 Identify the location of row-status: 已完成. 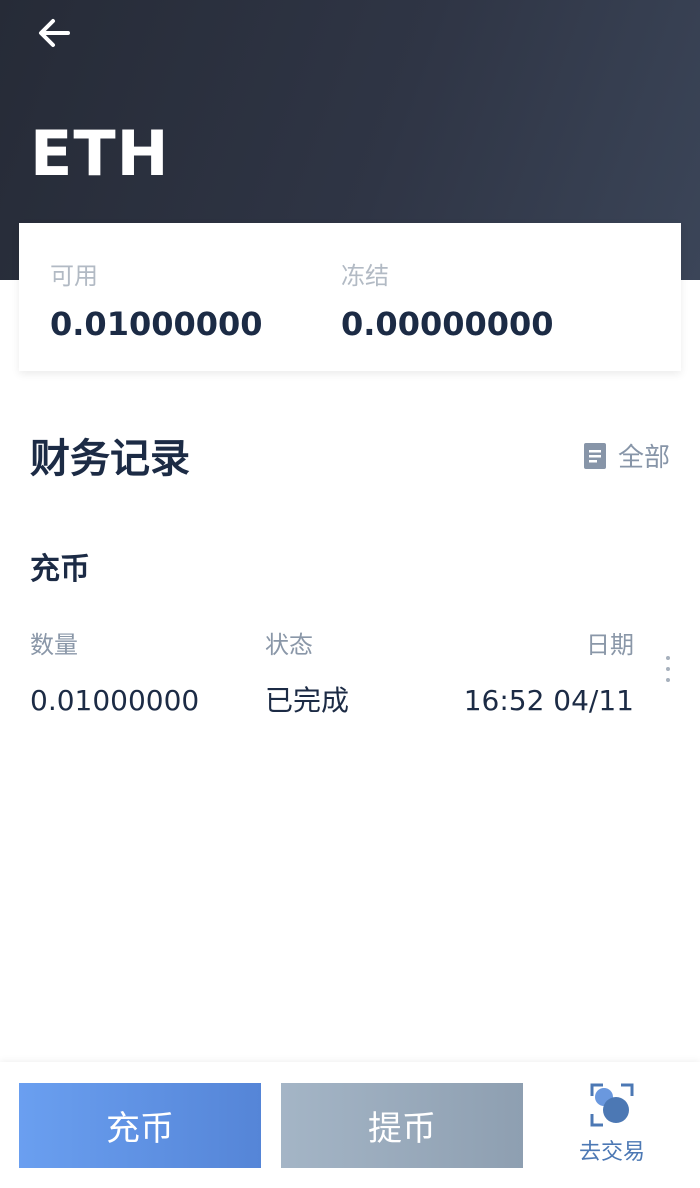
(307, 700).